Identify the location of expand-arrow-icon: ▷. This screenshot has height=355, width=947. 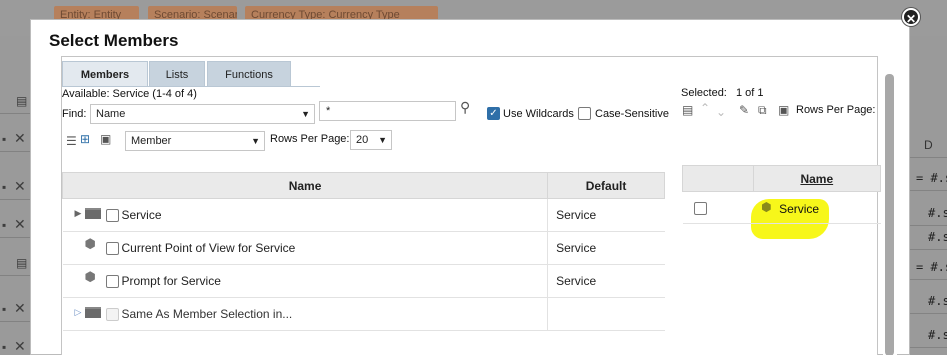
(78, 312).